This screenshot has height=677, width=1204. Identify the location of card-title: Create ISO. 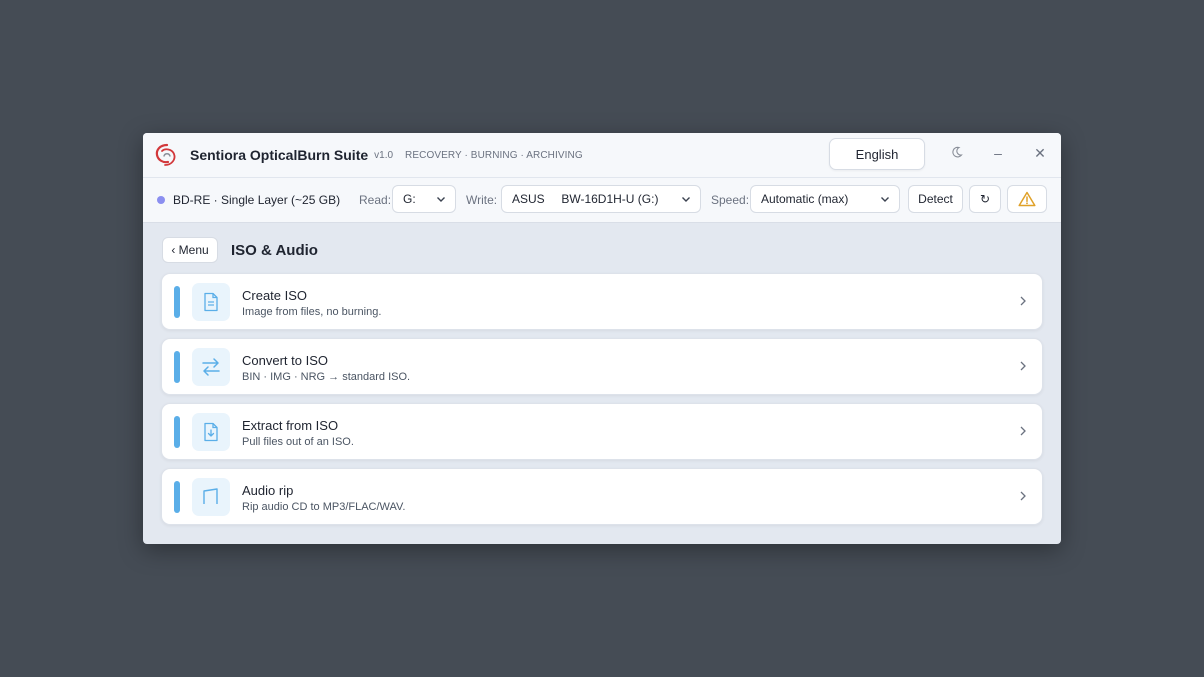
(275, 295).